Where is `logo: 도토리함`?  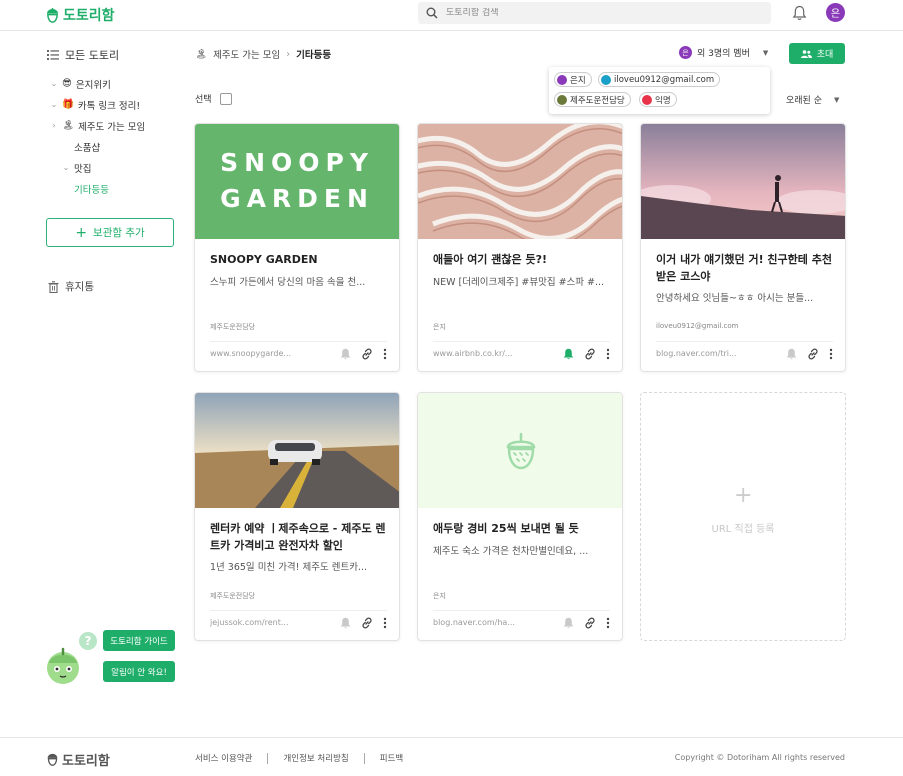 logo: 도토리함 is located at coordinates (80, 15).